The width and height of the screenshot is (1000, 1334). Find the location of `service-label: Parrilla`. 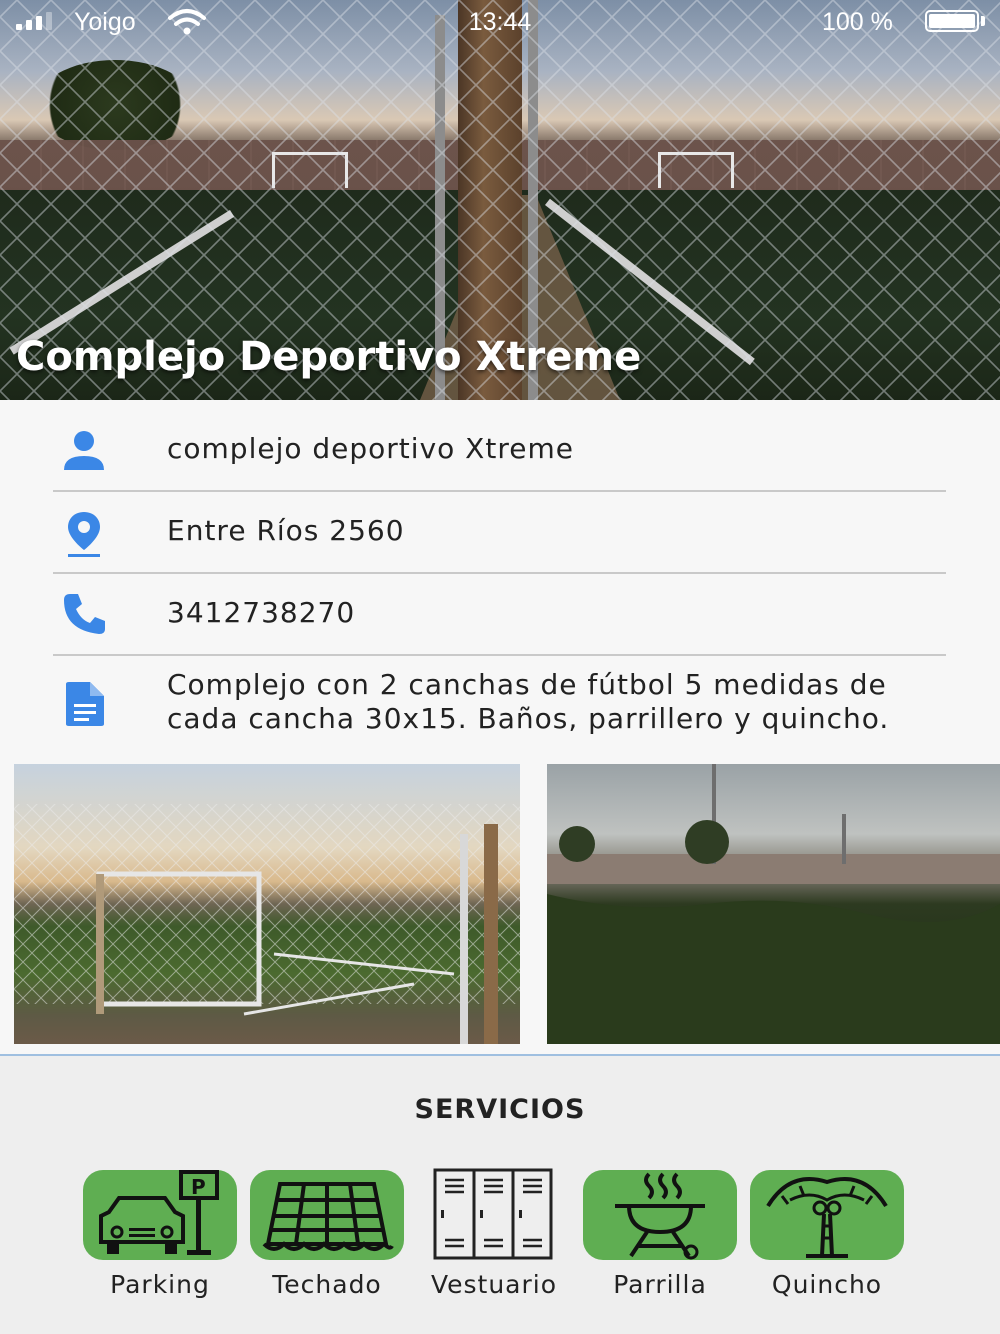

service-label: Parrilla is located at coordinates (660, 1284).